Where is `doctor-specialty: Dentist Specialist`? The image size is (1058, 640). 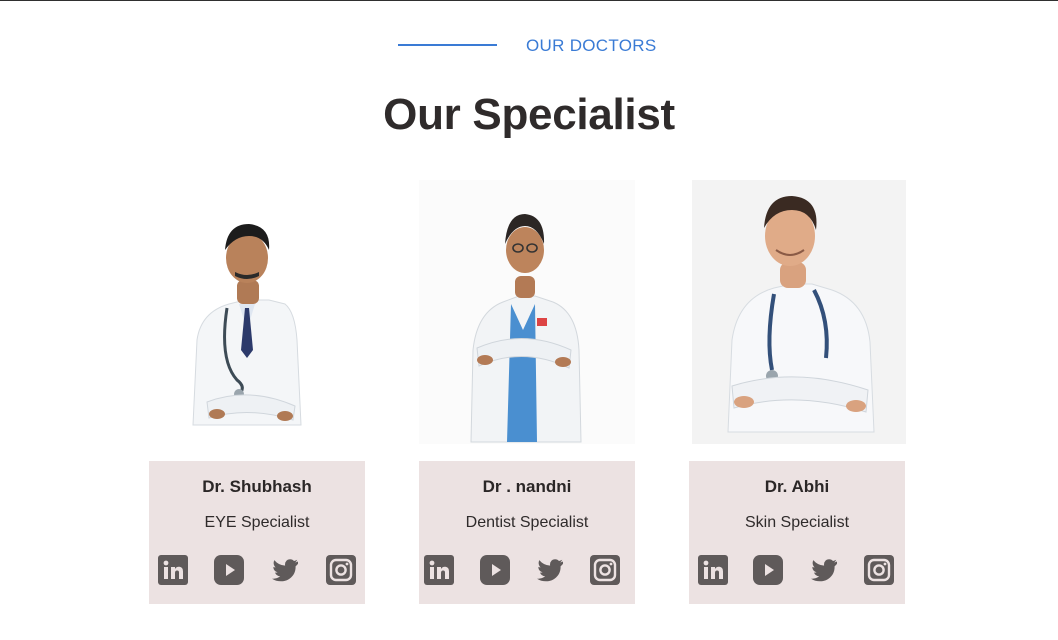 doctor-specialty: Dentist Specialist is located at coordinates (527, 522).